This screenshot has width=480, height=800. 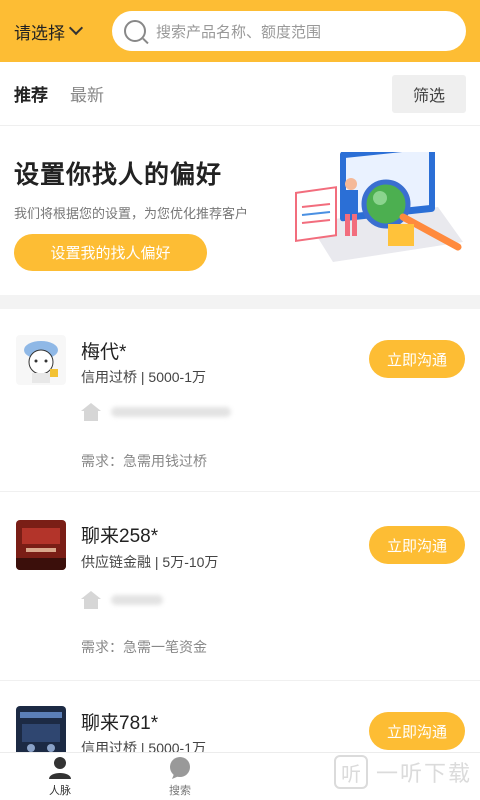 What do you see at coordinates (423, 773) in the screenshot?
I see `watermark-text: 一听下载` at bounding box center [423, 773].